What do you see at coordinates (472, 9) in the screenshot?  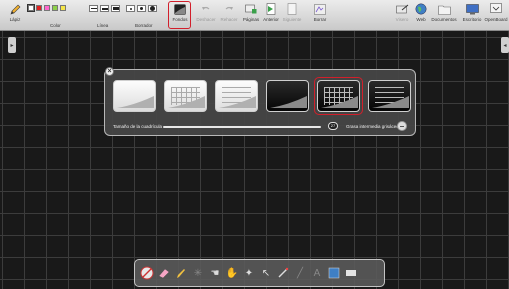 I see `desktop-icon` at bounding box center [472, 9].